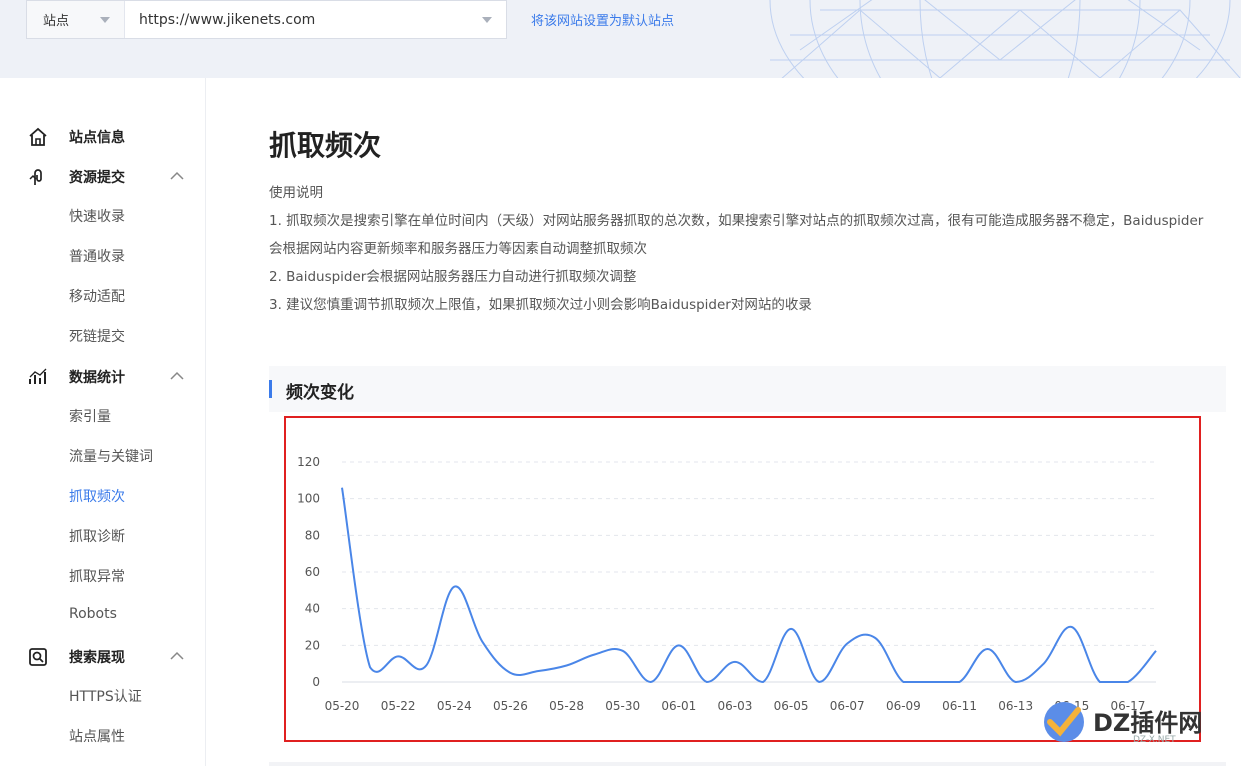  What do you see at coordinates (97, 336) in the screenshot?
I see `sidebar-item-dead-link: 死链提交` at bounding box center [97, 336].